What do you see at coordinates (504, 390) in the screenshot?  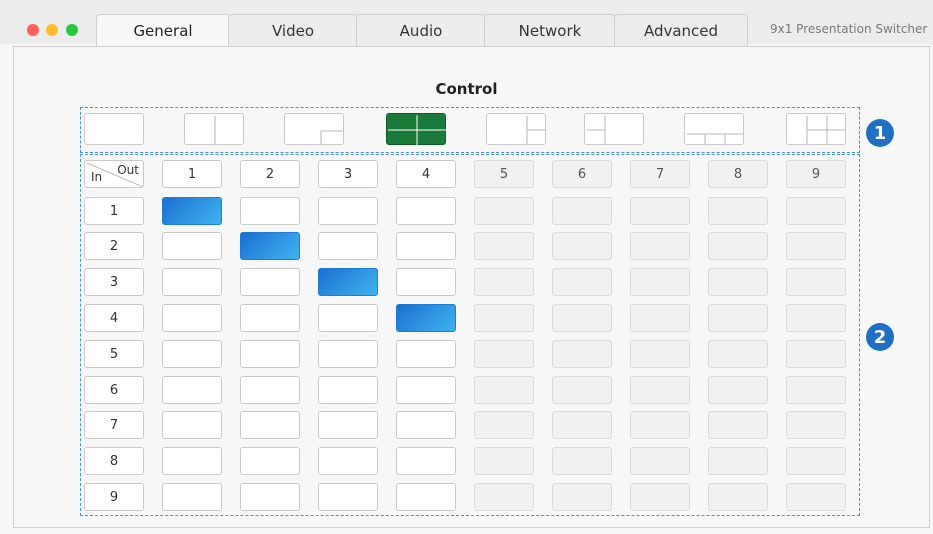 I see `matrix-cell-in6-out5` at bounding box center [504, 390].